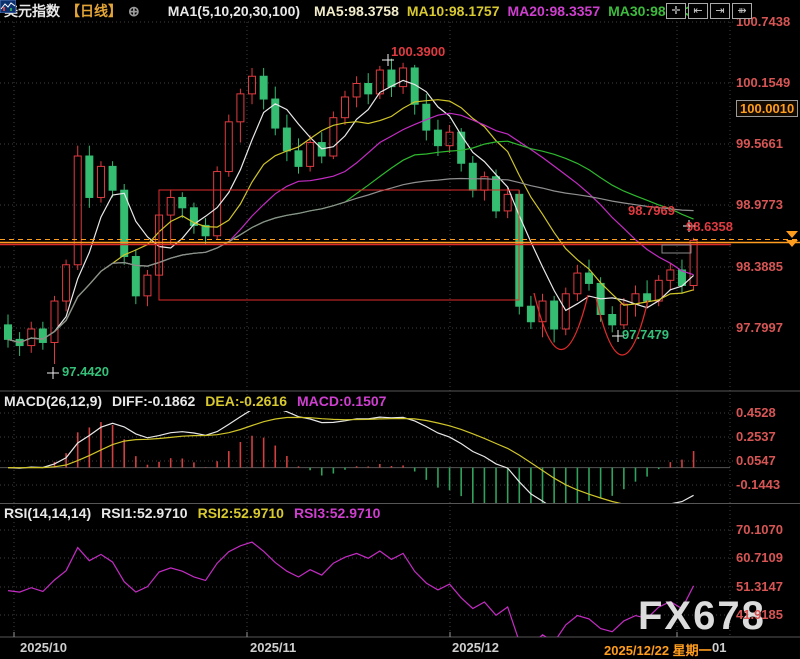 Image resolution: width=800 pixels, height=659 pixels. Describe the element at coordinates (134, 11) in the screenshot. I see `add-indicator-icon: ⊕` at that location.